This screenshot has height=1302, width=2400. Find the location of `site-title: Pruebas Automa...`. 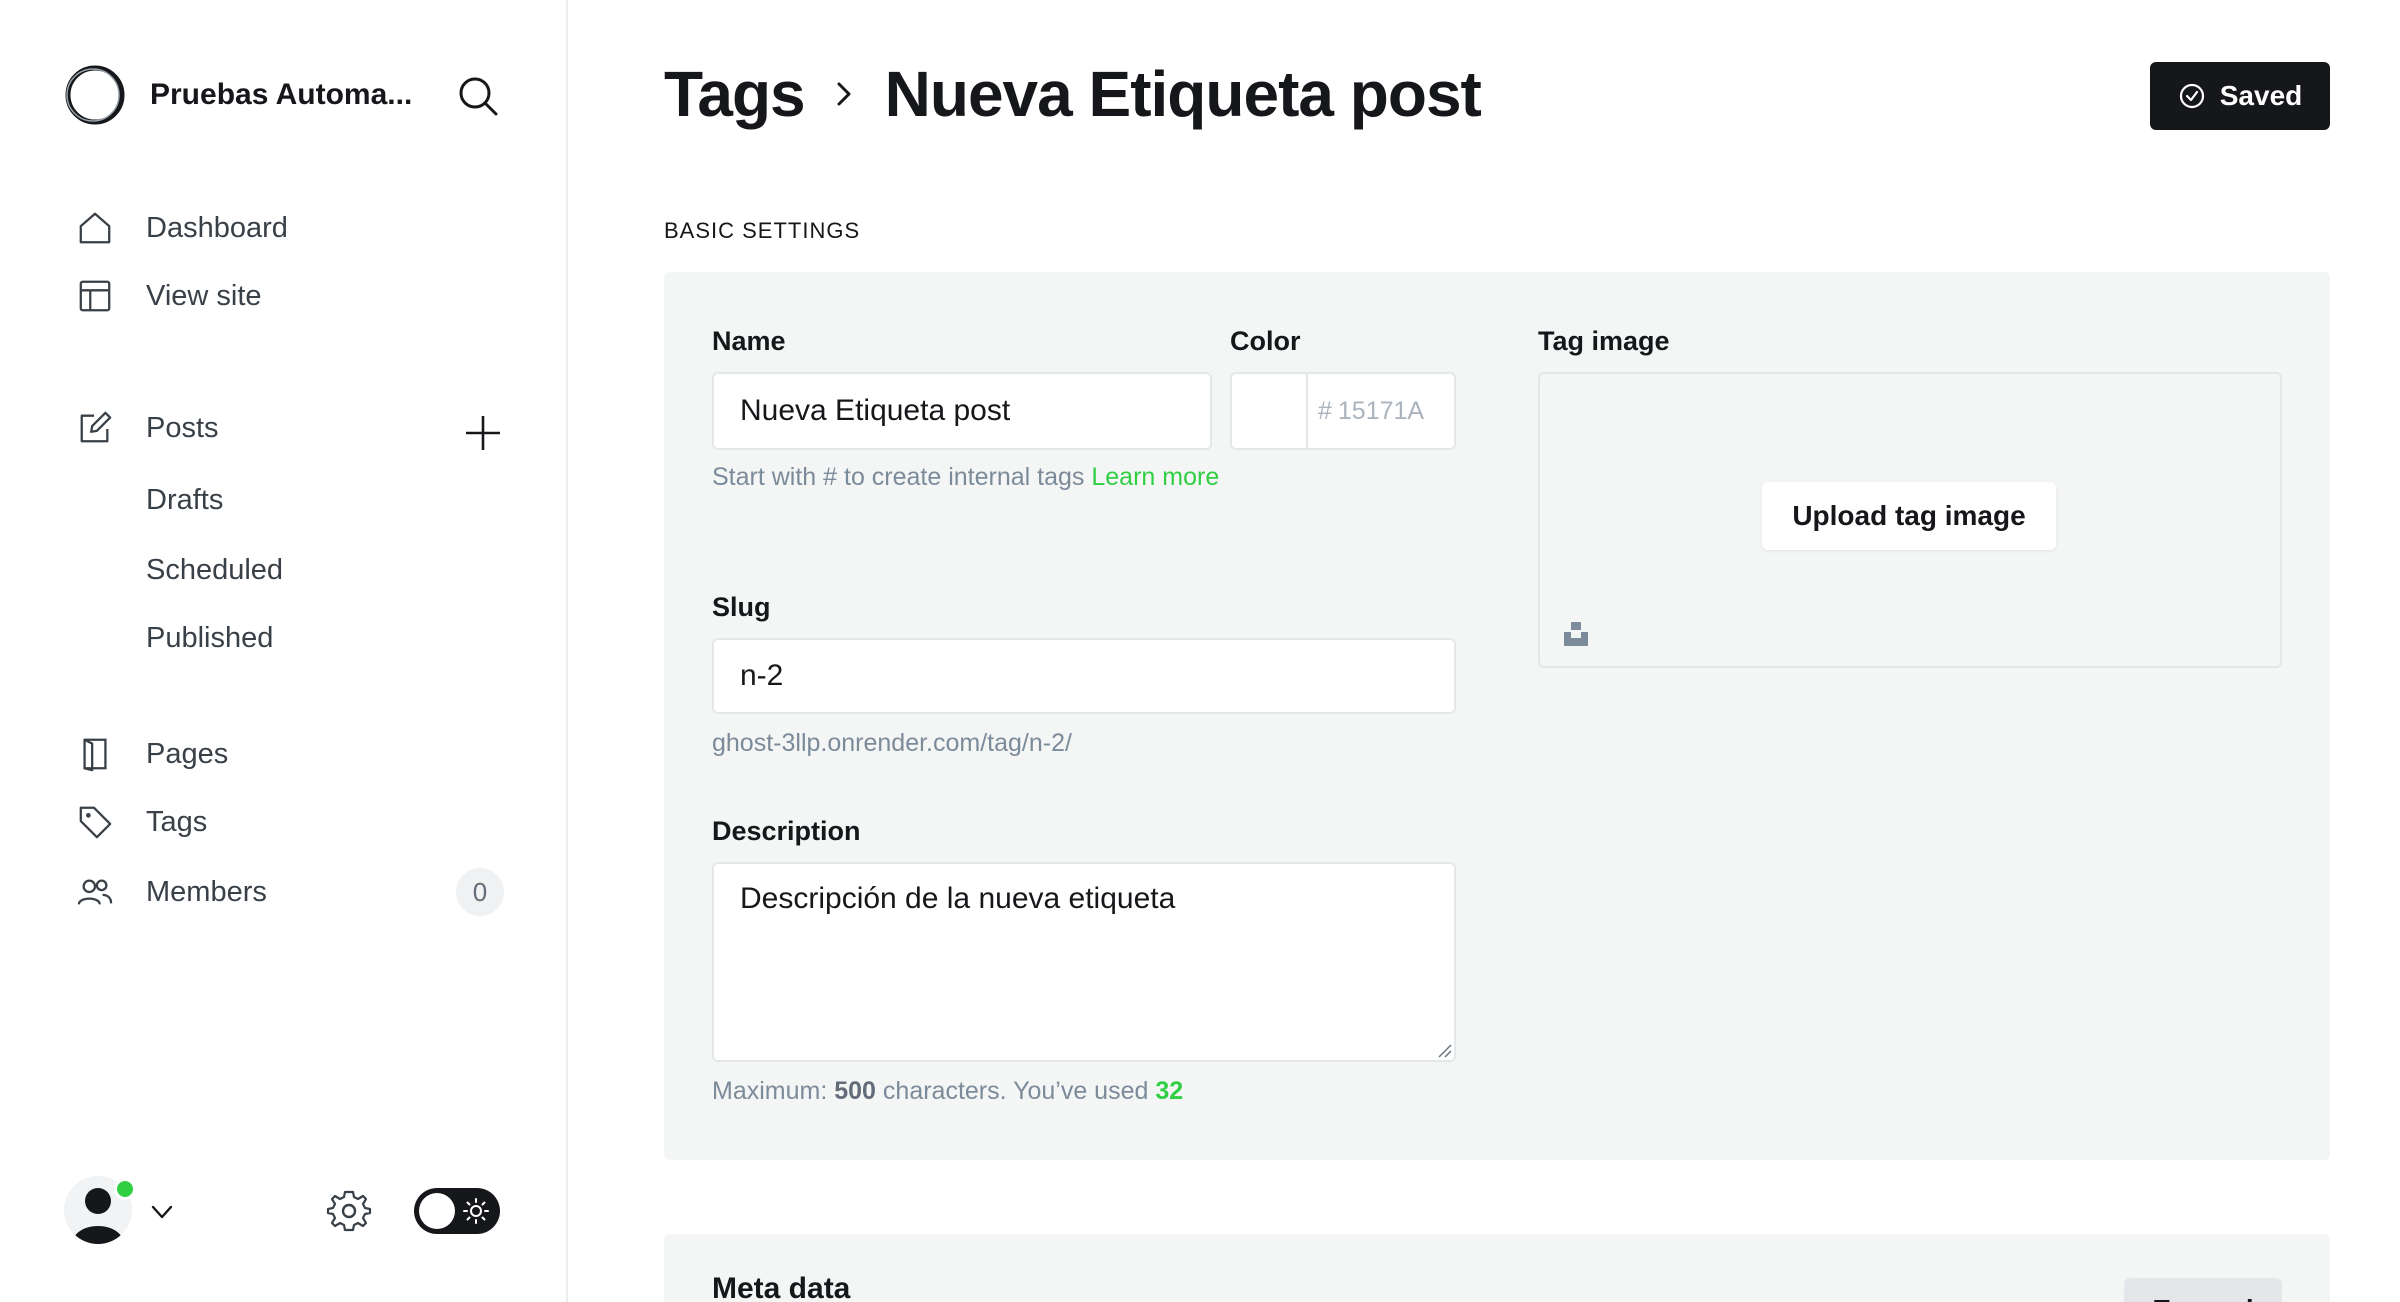

site-title: Pruebas Automa... is located at coordinates (290, 95).